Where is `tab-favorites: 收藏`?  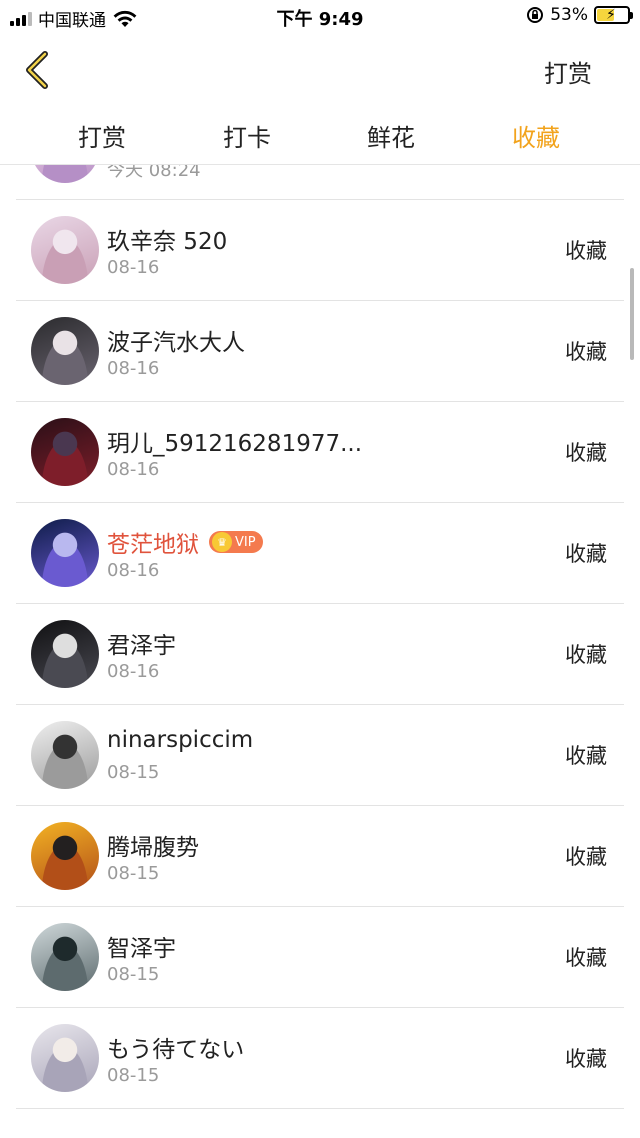 tab-favorites: 收藏 is located at coordinates (536, 135).